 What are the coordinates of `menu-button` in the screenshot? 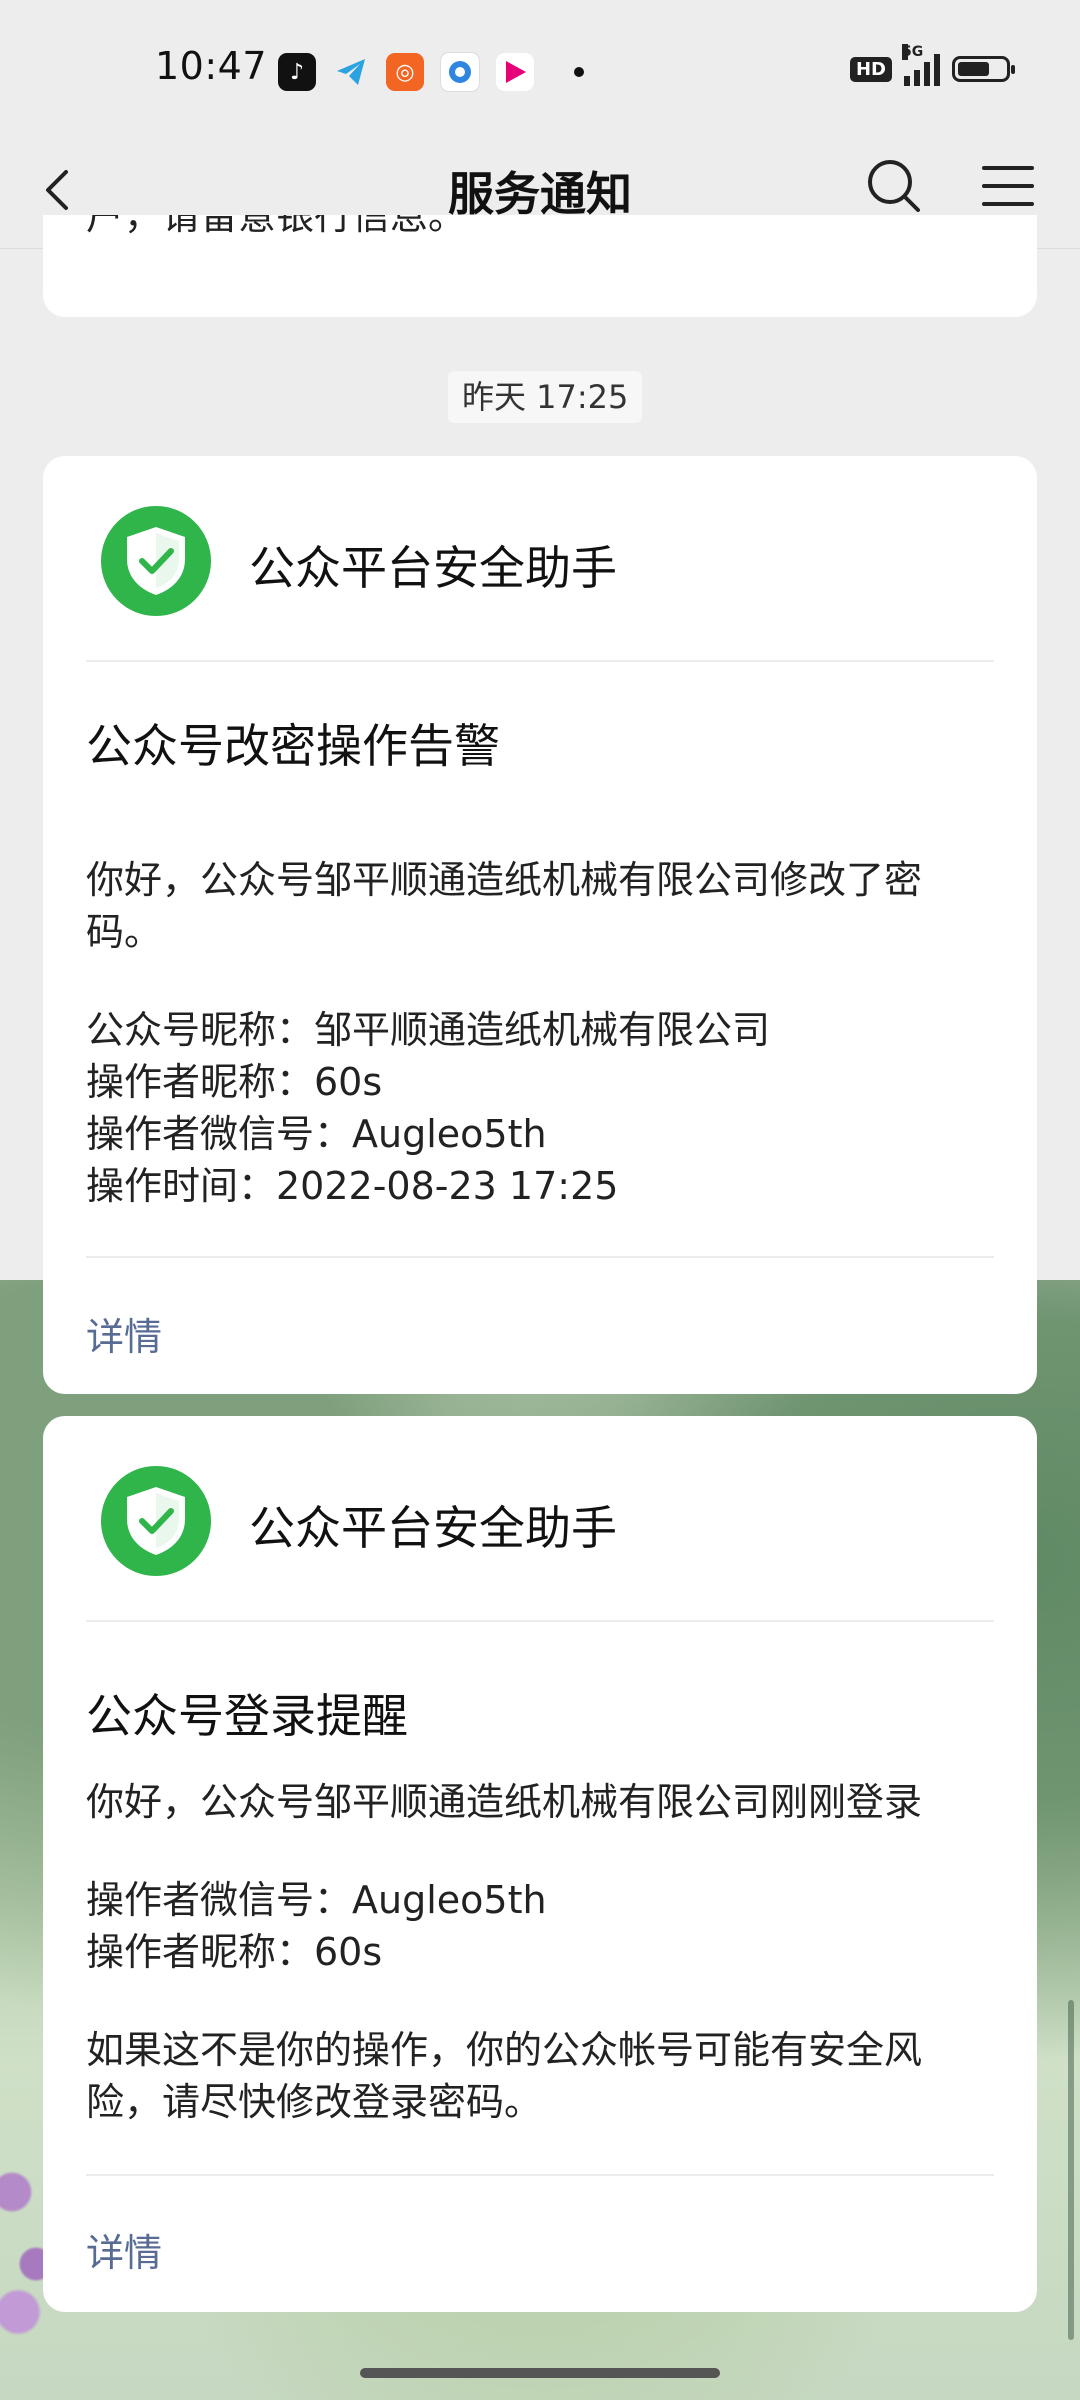 It's located at (1008, 186).